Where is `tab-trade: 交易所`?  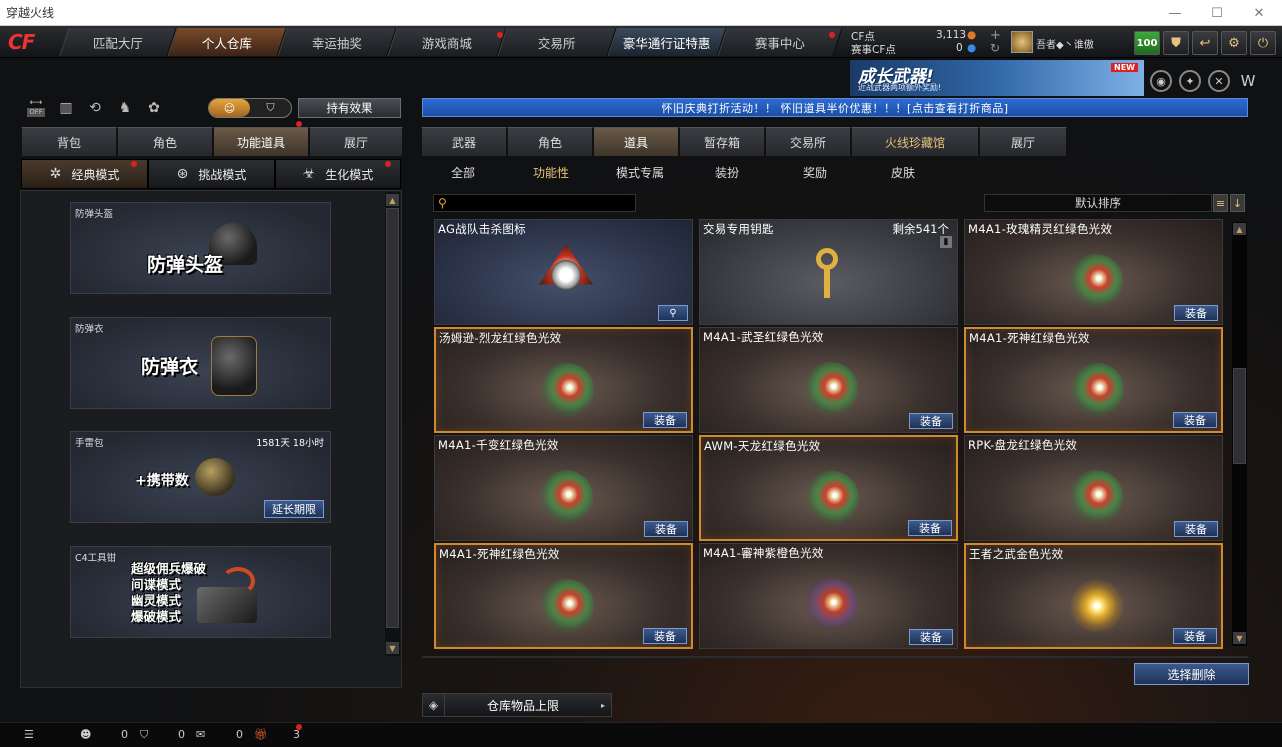 tab-trade: 交易所 is located at coordinates (808, 142).